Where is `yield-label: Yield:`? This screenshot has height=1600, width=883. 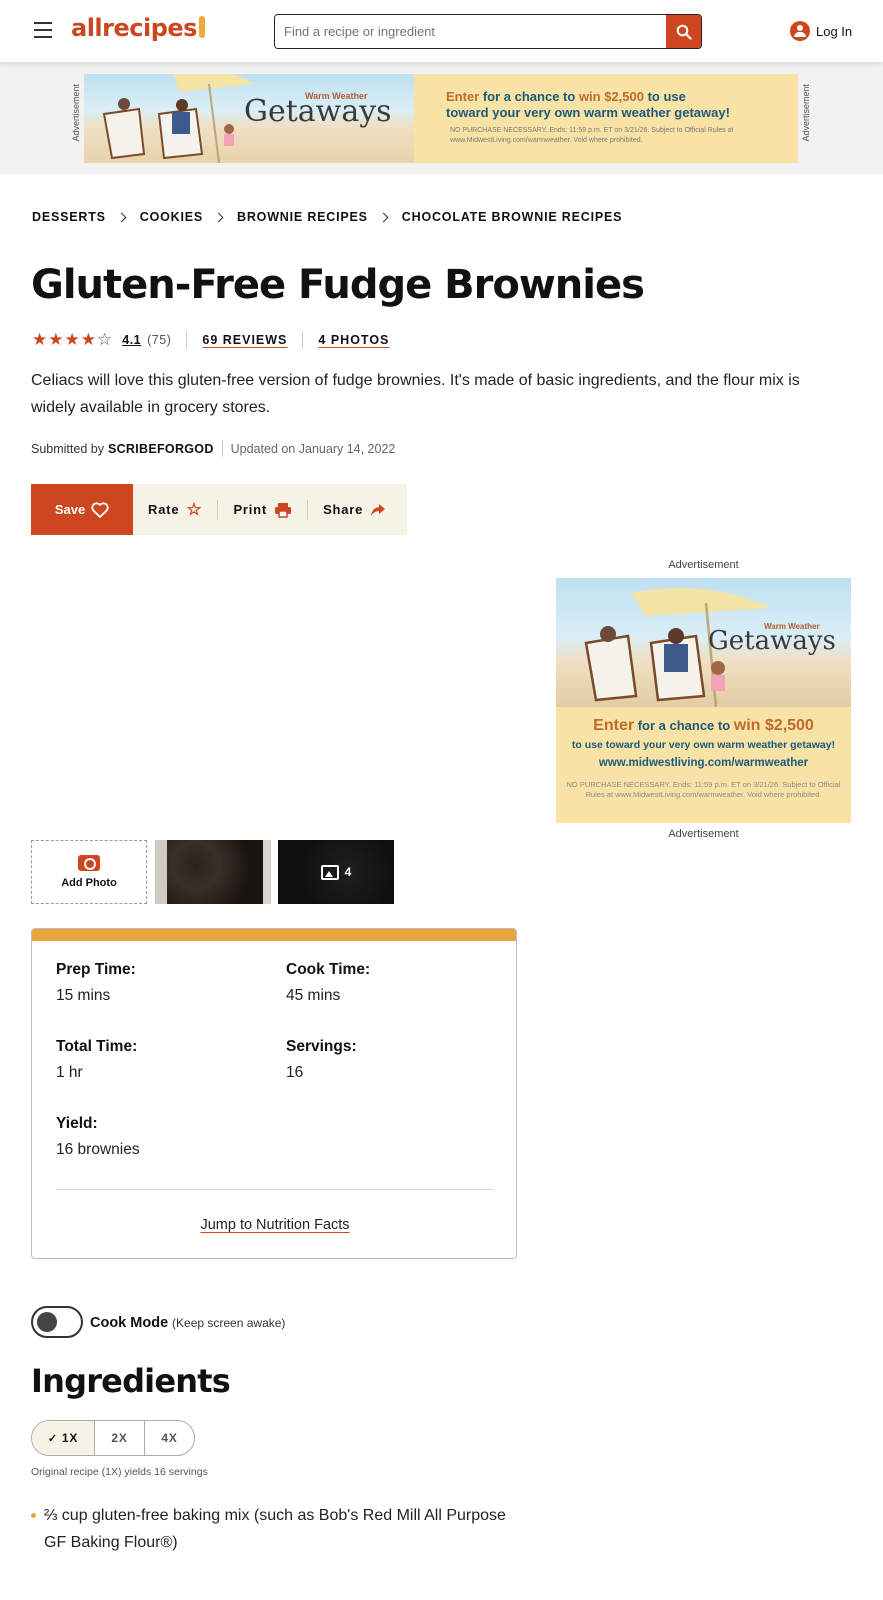 yield-label: Yield: is located at coordinates (77, 1123).